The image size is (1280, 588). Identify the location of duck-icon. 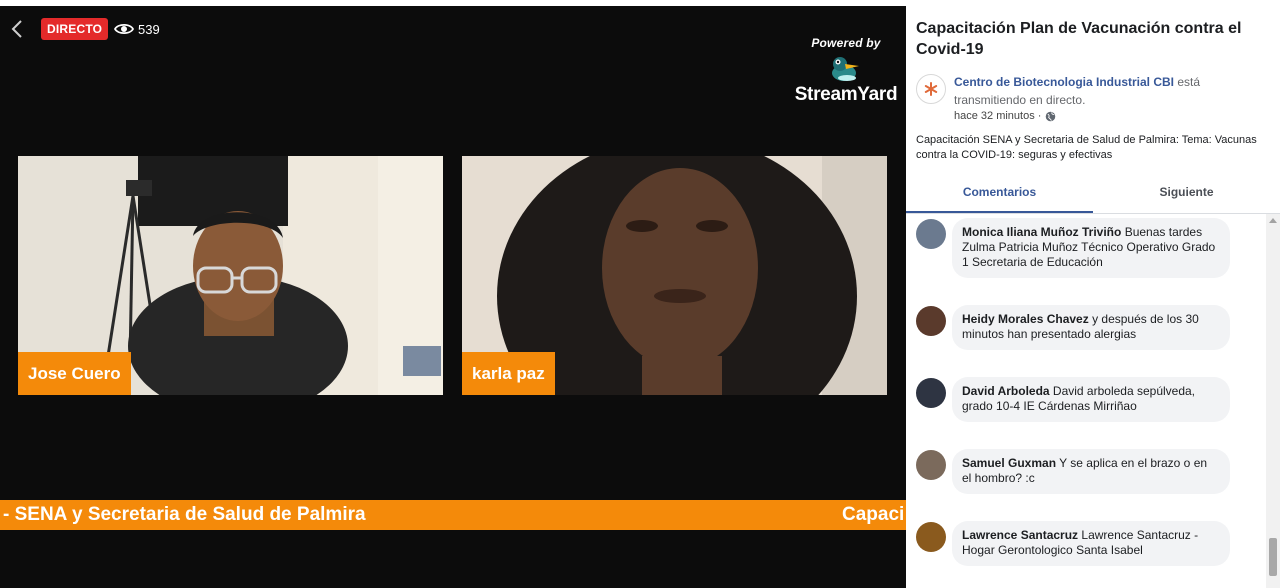
(845, 69).